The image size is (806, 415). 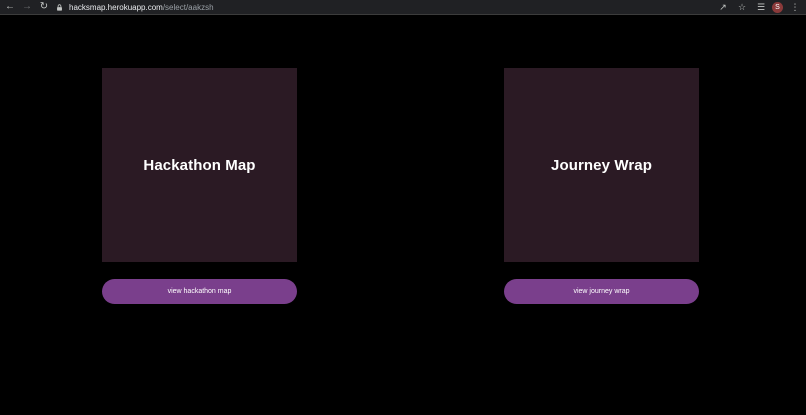 I want to click on profile-avatar: S, so click(x=777, y=7).